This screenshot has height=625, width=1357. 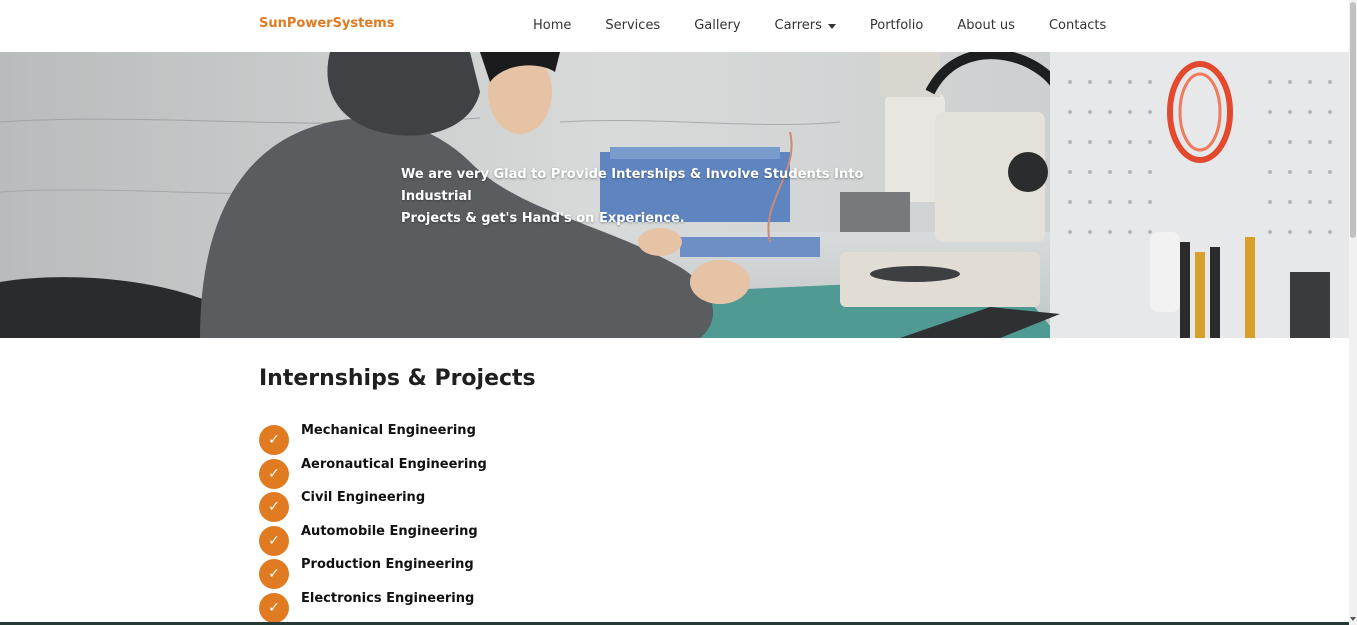 I want to click on list-item-label: Aeronautical Engineering, so click(x=394, y=464).